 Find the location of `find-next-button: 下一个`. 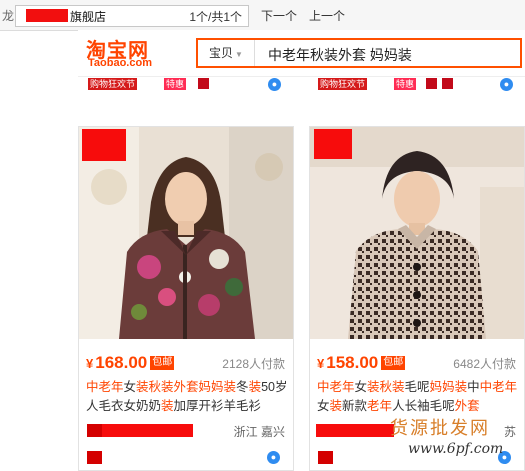

find-next-button: 下一个 is located at coordinates (279, 15).